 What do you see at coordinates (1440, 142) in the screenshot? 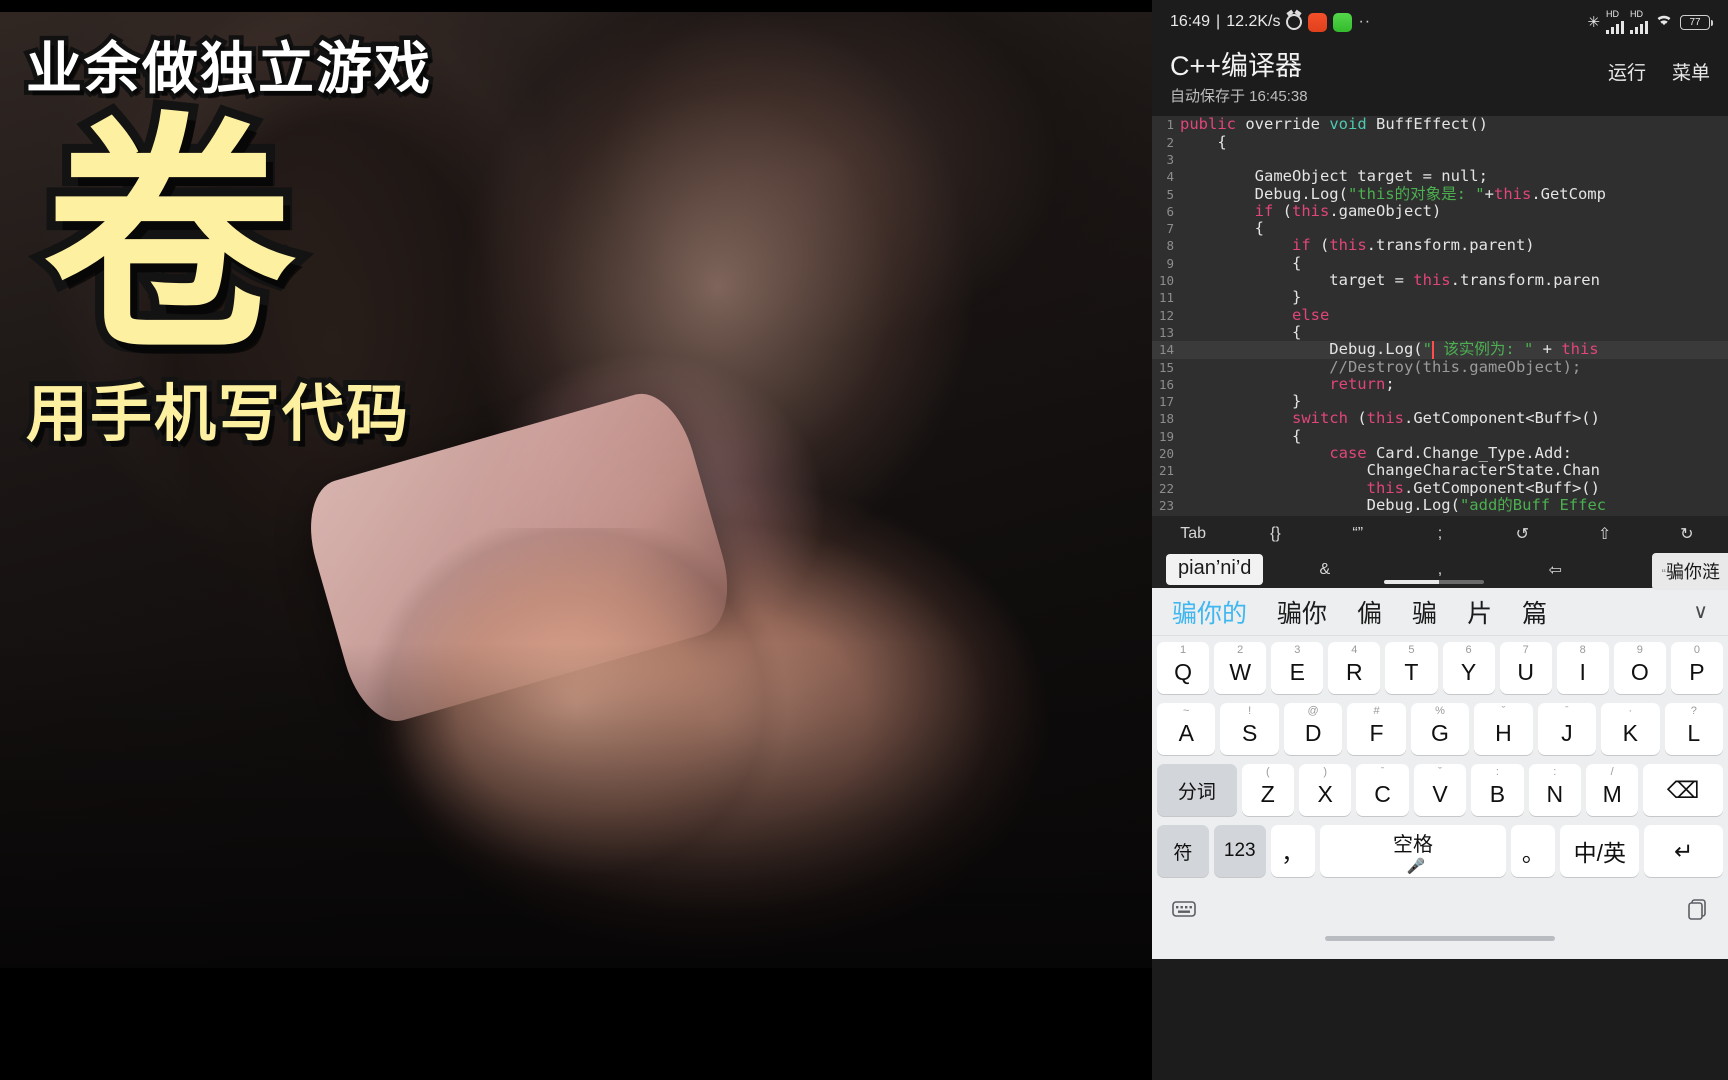
I see `code-line: 2 {` at bounding box center [1440, 142].